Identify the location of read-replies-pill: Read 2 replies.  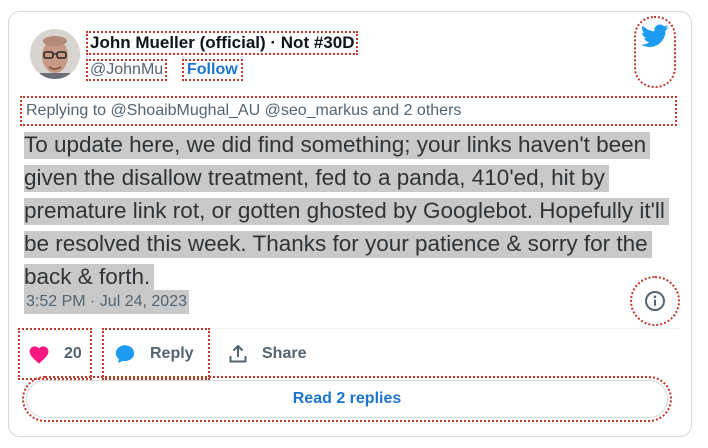
(347, 399).